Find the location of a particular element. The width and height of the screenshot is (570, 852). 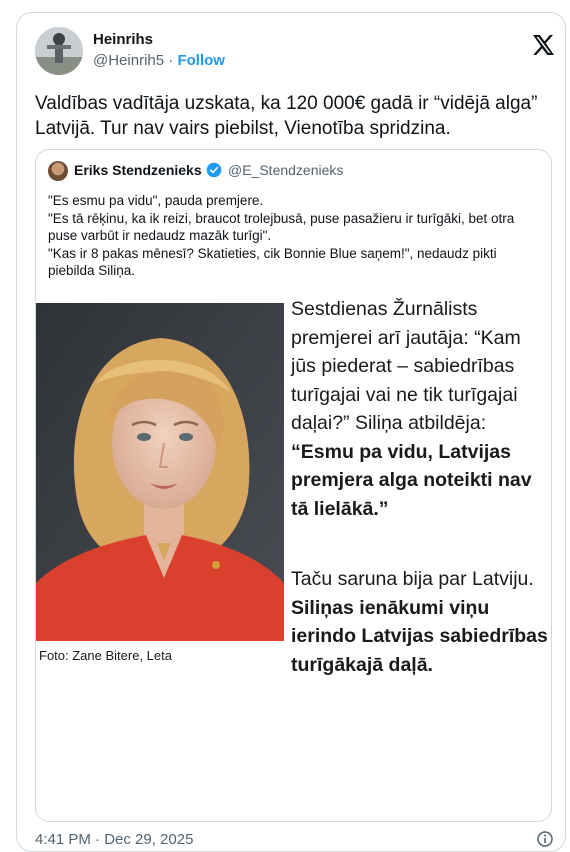

quoted-author-handle: @E_Stendzenieks is located at coordinates (285, 170).